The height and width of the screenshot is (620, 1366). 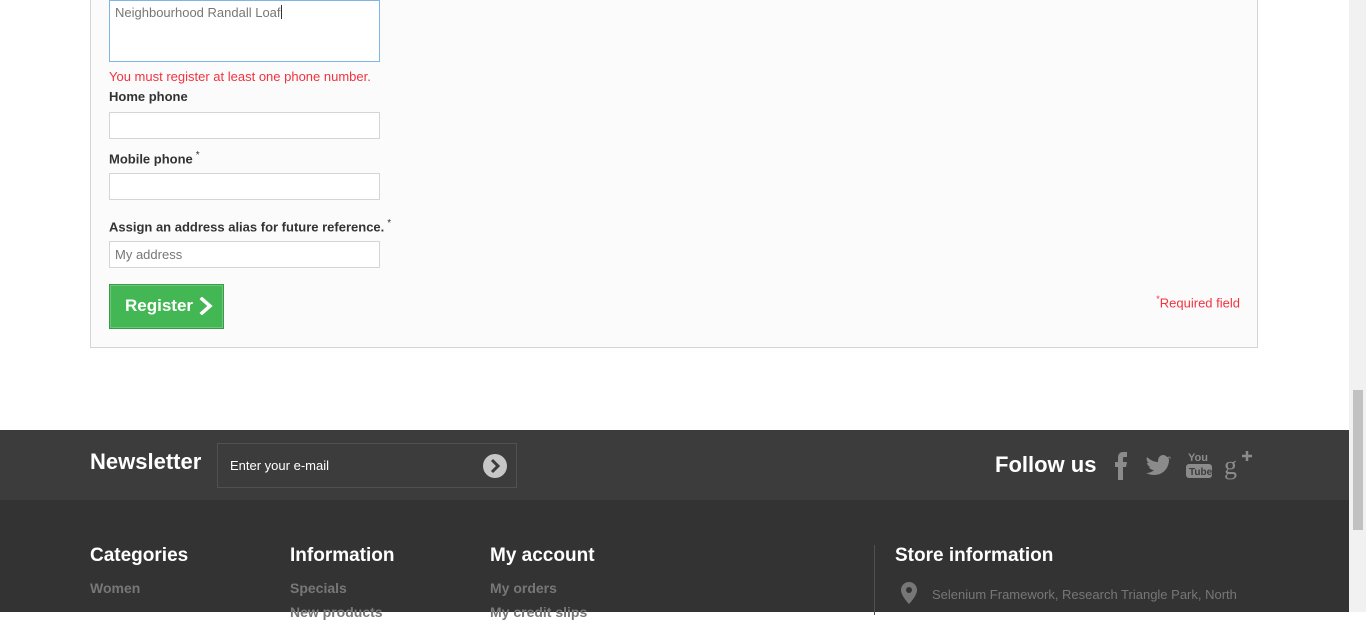 What do you see at coordinates (1198, 458) in the screenshot?
I see `svg-text: You` at bounding box center [1198, 458].